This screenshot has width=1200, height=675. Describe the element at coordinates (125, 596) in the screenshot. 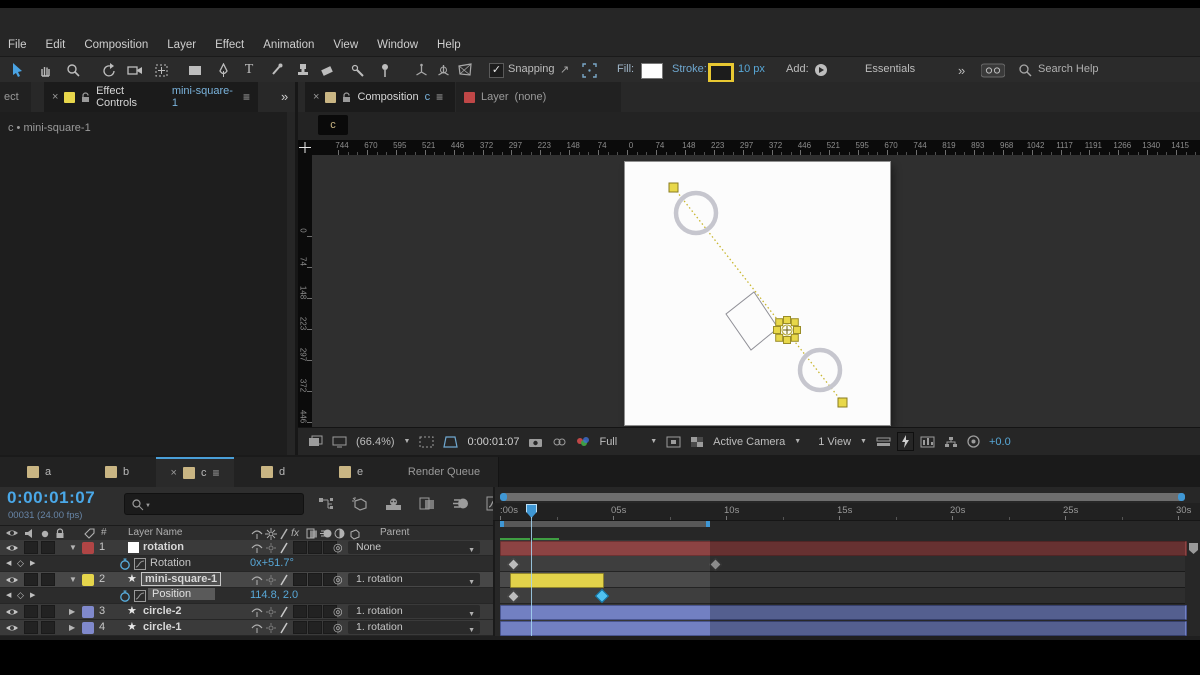

I see `stopwatch-icon` at that location.